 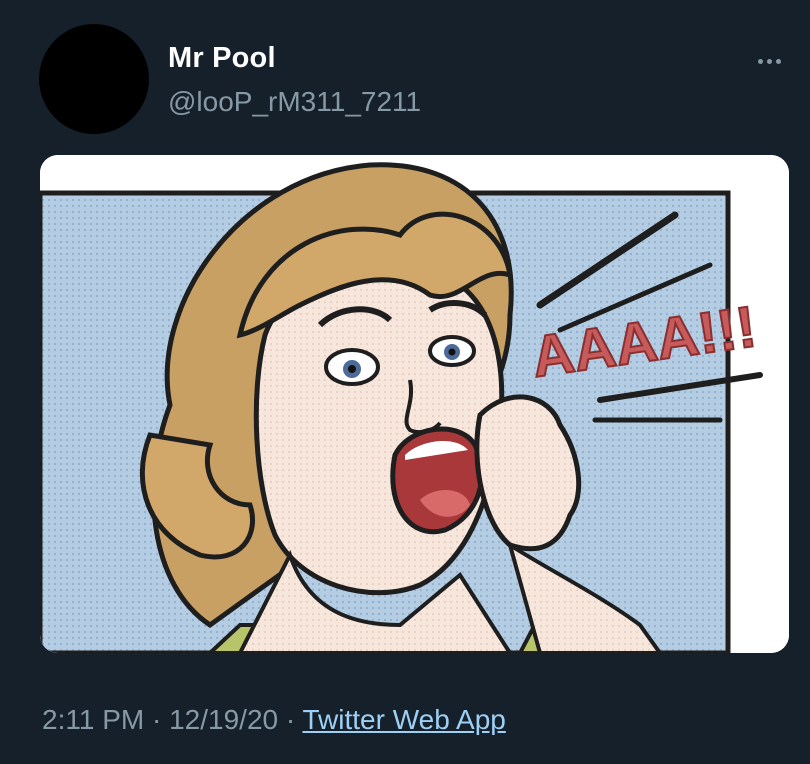 I want to click on ellipsis-icon, so click(x=760, y=61).